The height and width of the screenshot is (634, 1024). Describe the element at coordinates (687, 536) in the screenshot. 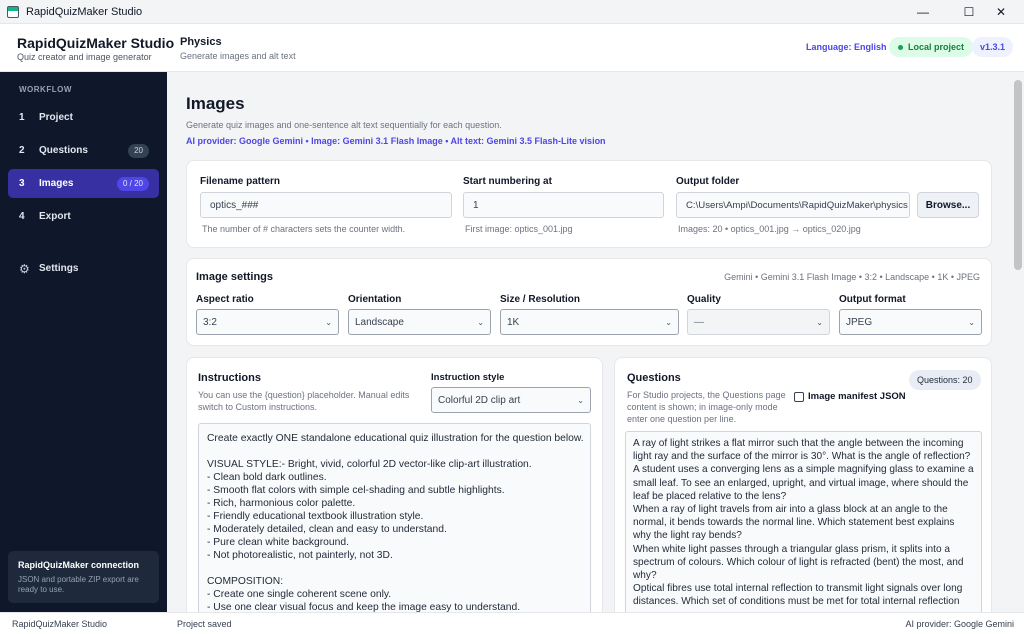

I see `question-line: why the light ray bends?` at that location.